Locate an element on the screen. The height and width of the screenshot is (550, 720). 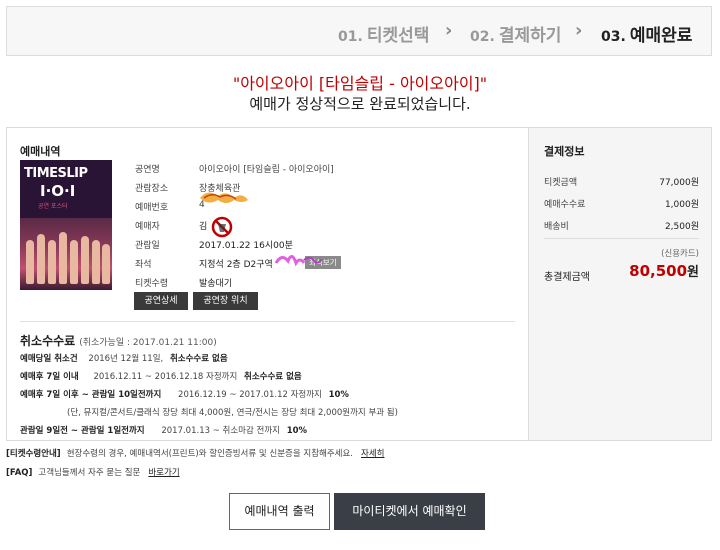
print-booking-button: 예매내역 출력 is located at coordinates (279, 511).